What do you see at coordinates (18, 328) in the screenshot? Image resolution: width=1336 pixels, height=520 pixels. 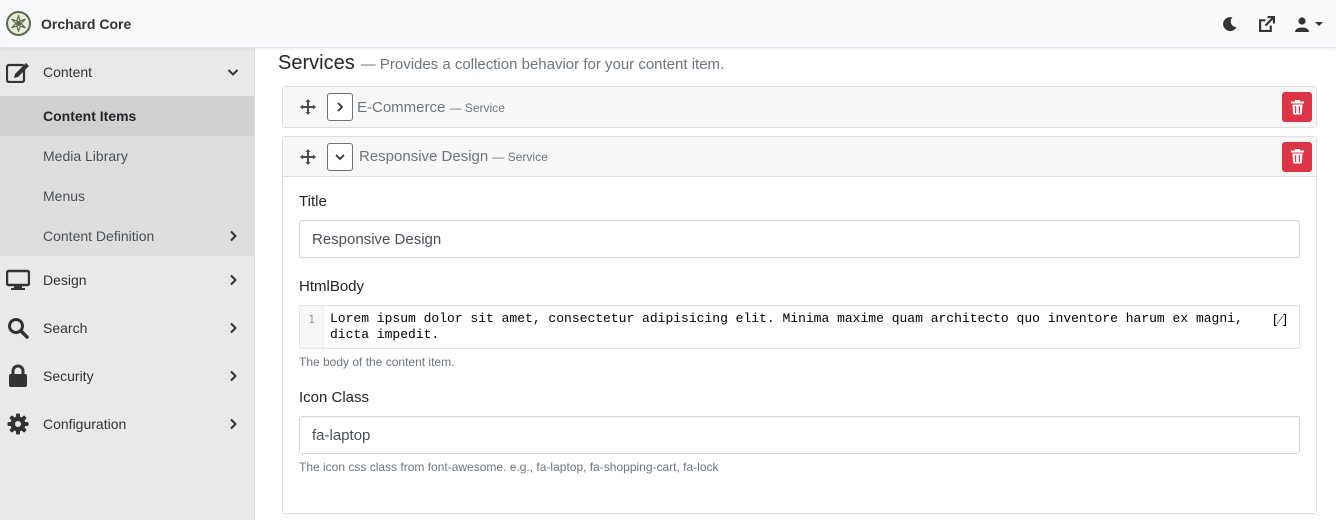 I see `search-icon` at bounding box center [18, 328].